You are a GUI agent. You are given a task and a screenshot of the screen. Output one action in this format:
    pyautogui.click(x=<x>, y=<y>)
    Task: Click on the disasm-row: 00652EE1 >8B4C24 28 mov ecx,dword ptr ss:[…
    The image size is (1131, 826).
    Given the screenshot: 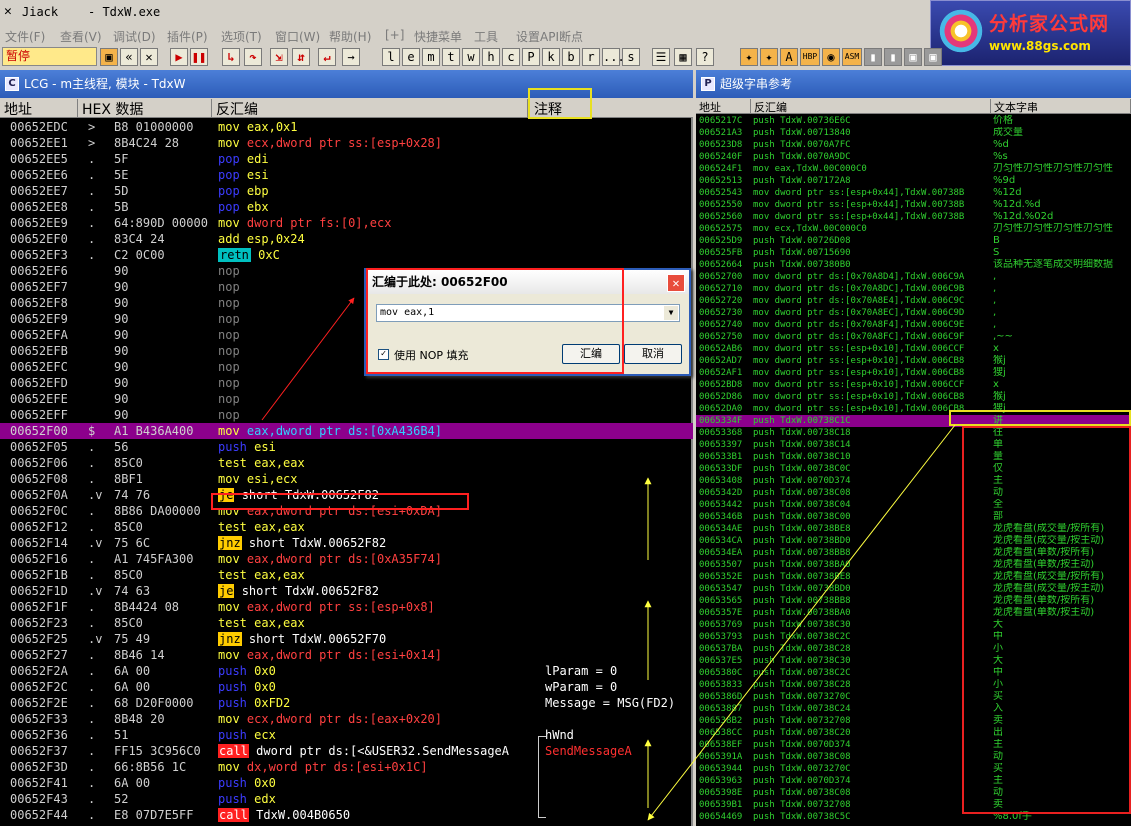 What is the action you would take?
    pyautogui.click(x=346, y=143)
    